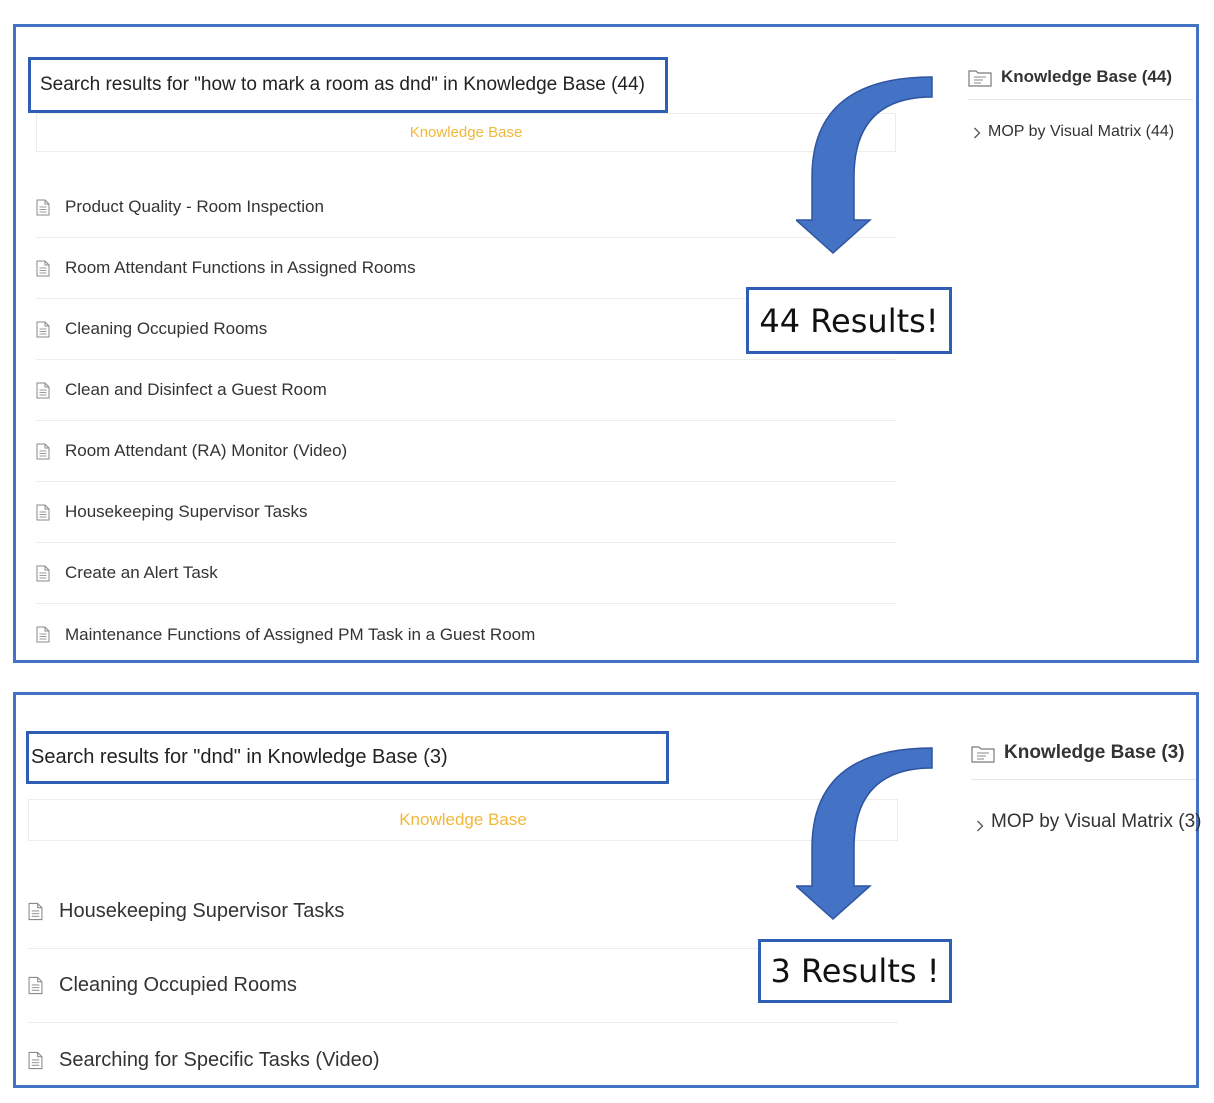 This screenshot has width=1214, height=1103. Describe the element at coordinates (466, 390) in the screenshot. I see `result-item: Clean and Disinfect a Guest Room` at that location.